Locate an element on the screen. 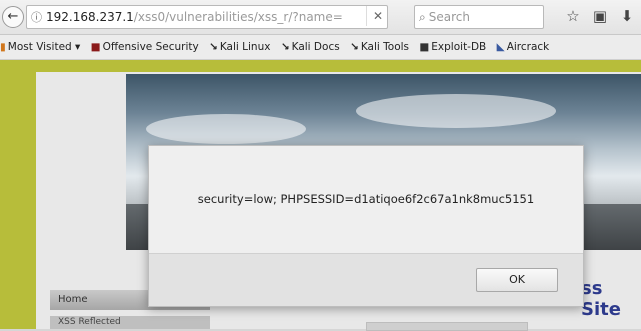 The height and width of the screenshot is (331, 641). bookmark-kali-docs: ↘ Kali Docs is located at coordinates (310, 47).